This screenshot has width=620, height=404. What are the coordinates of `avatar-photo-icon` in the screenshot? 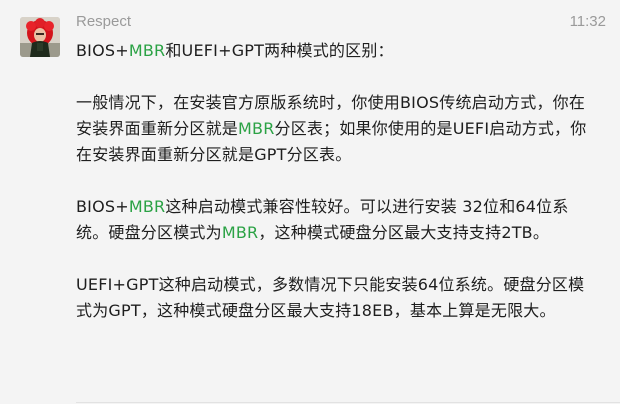 It's located at (40, 37).